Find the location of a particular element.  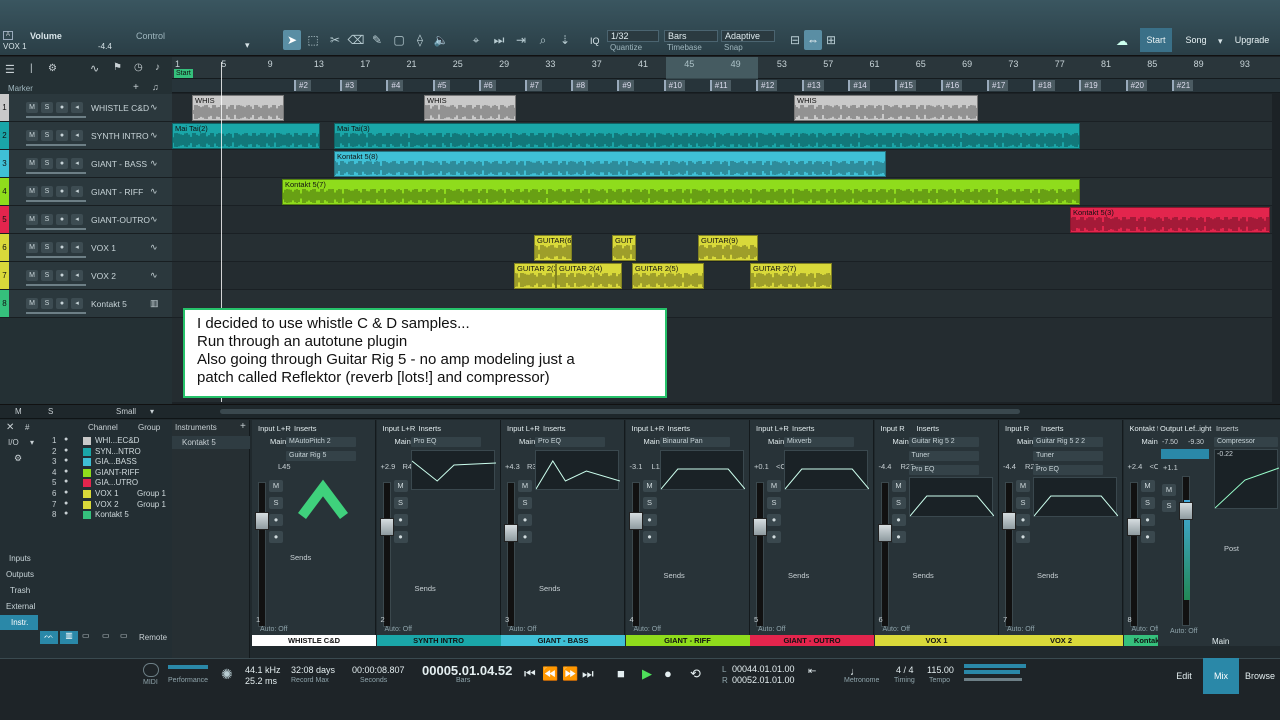

fader-cap is located at coordinates (262, 521).